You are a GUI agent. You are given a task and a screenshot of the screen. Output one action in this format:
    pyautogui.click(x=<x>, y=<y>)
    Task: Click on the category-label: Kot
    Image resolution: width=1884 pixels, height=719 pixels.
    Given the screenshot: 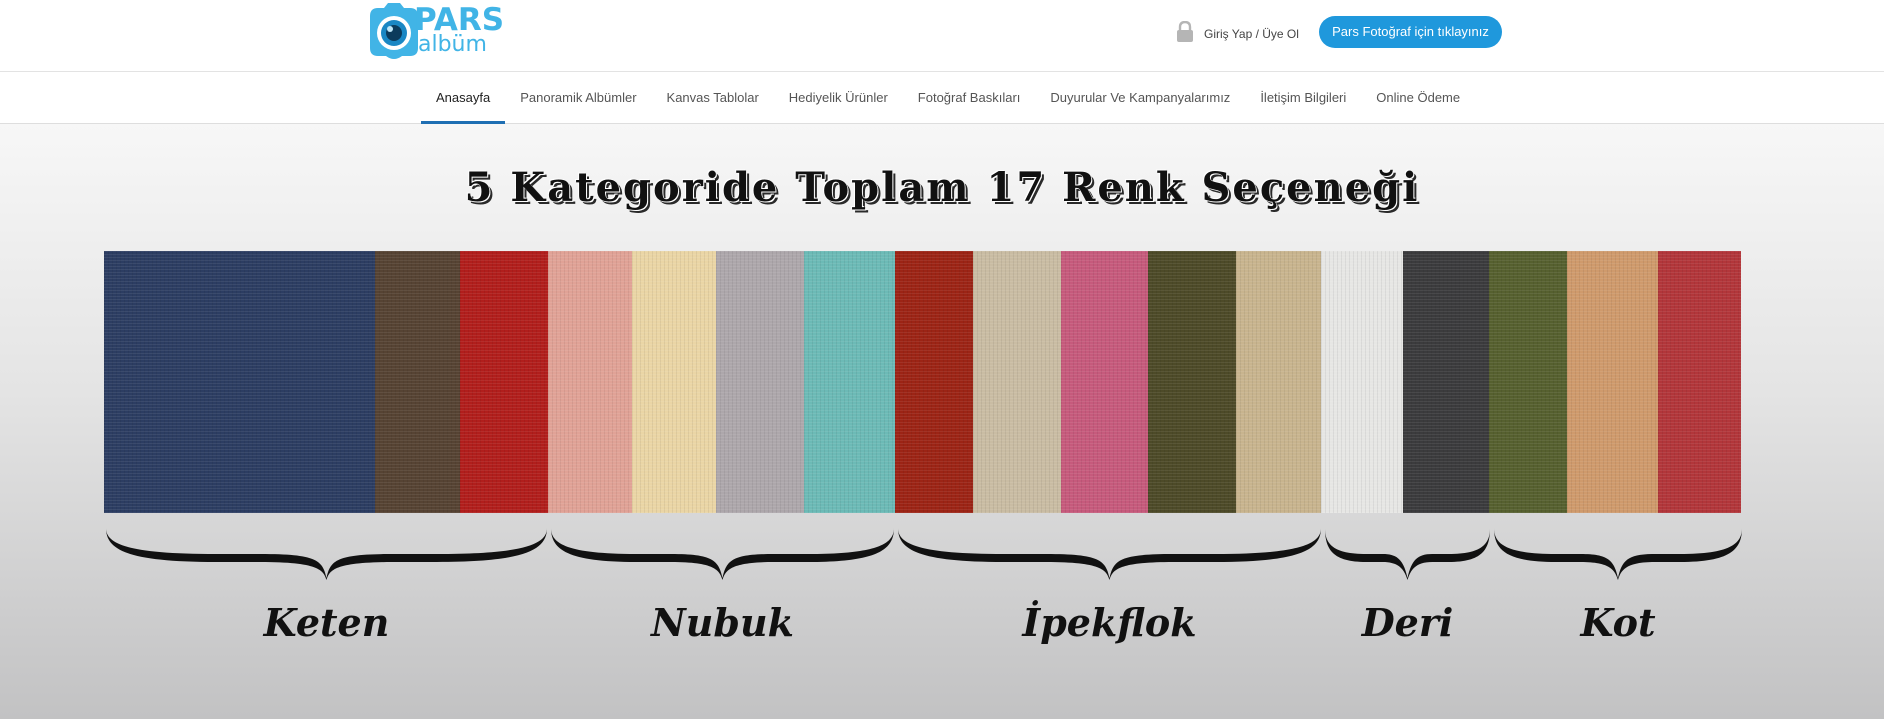 What is the action you would take?
    pyautogui.click(x=1618, y=622)
    